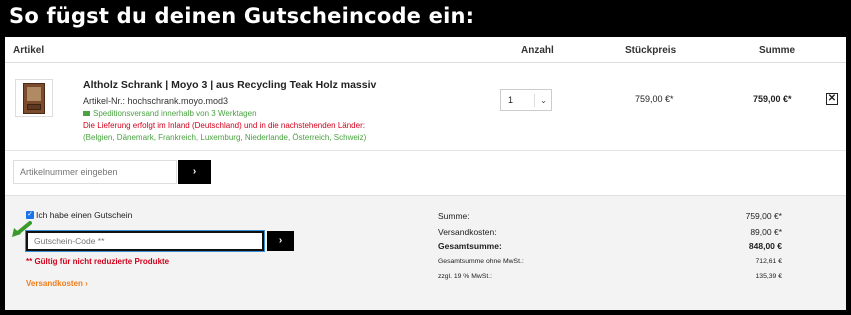 This screenshot has height=315, width=851. I want to click on header-anzahl: Anzahl, so click(537, 50).